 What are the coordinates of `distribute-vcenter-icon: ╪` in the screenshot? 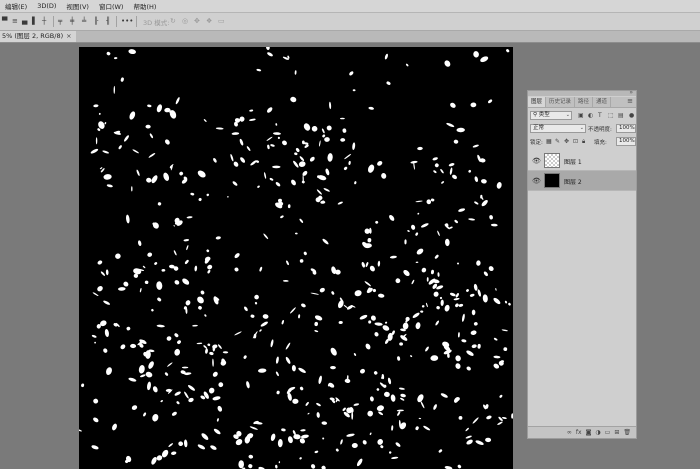 It's located at (72, 21).